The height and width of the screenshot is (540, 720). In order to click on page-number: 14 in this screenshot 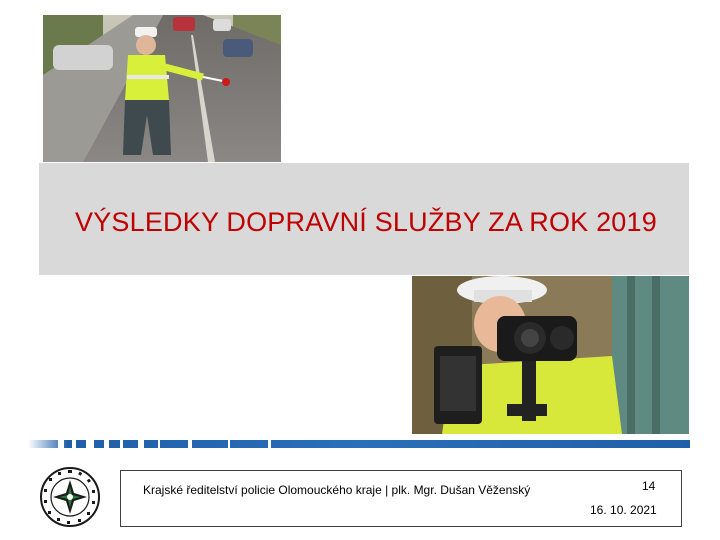, I will do `click(649, 486)`.